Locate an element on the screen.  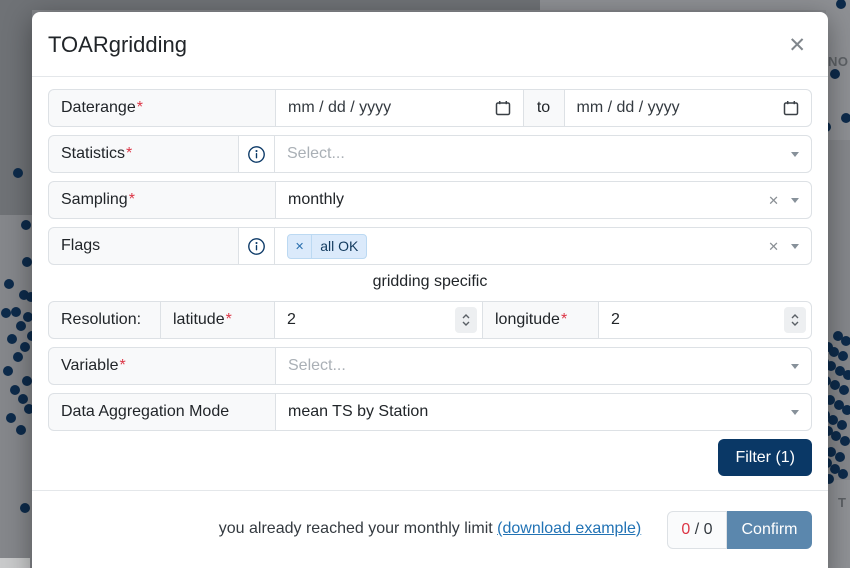
statistics-info-cell is located at coordinates (256, 154).